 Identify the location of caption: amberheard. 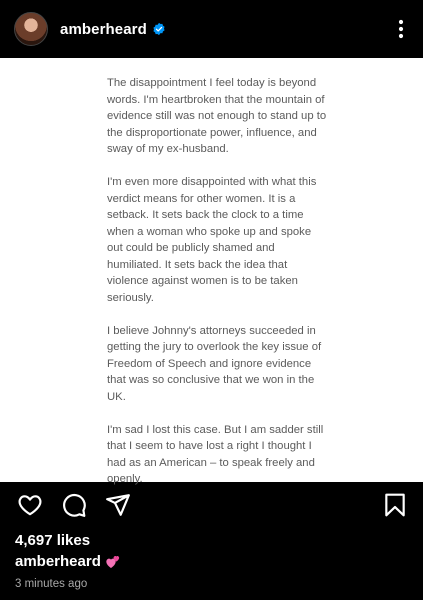
(211, 561).